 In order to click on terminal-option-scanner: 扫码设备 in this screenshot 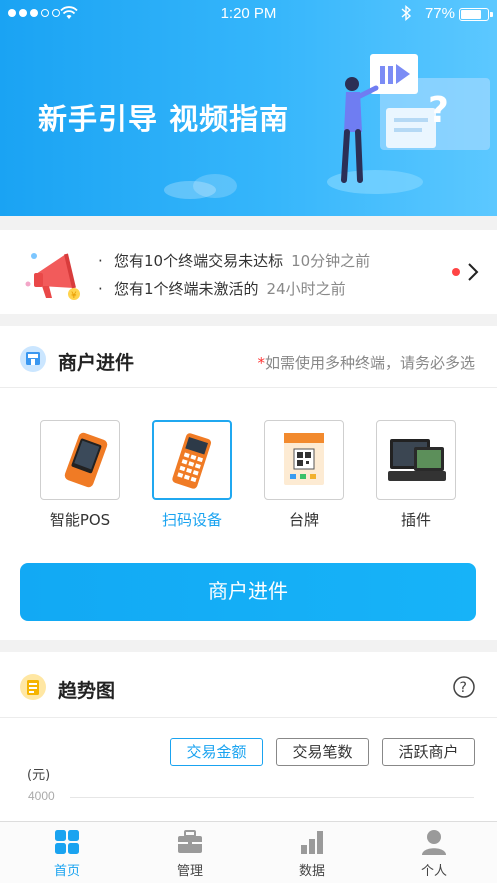, I will do `click(192, 475)`.